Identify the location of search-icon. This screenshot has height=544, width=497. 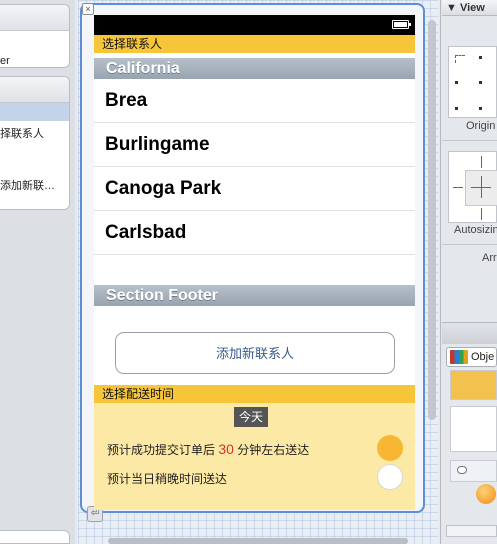
(462, 470).